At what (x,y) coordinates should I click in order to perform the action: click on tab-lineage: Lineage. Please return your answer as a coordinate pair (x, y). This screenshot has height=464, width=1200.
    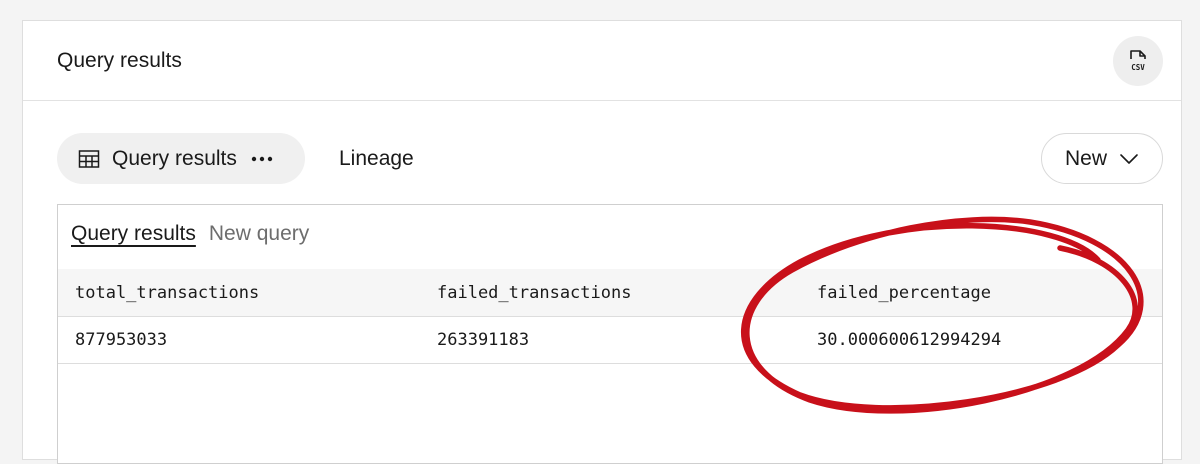
    Looking at the image, I should click on (376, 158).